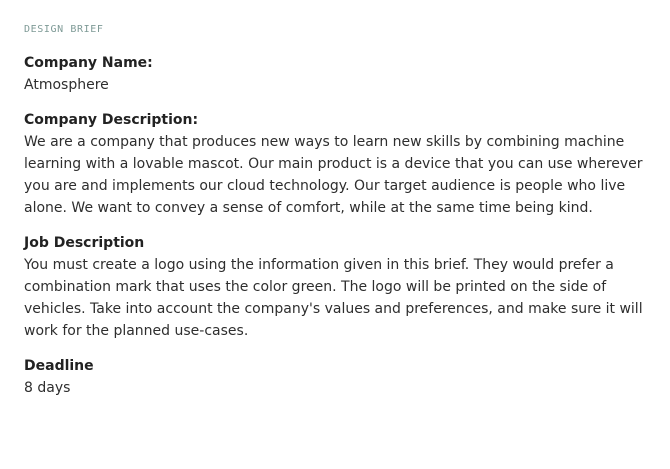 This screenshot has width=670, height=469. What do you see at coordinates (88, 63) in the screenshot?
I see `section-heading: Company Name:` at bounding box center [88, 63].